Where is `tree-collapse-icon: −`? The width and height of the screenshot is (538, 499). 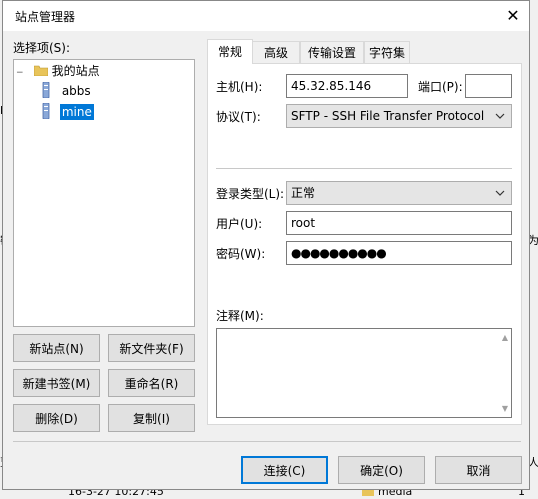 tree-collapse-icon: − is located at coordinates (23, 73).